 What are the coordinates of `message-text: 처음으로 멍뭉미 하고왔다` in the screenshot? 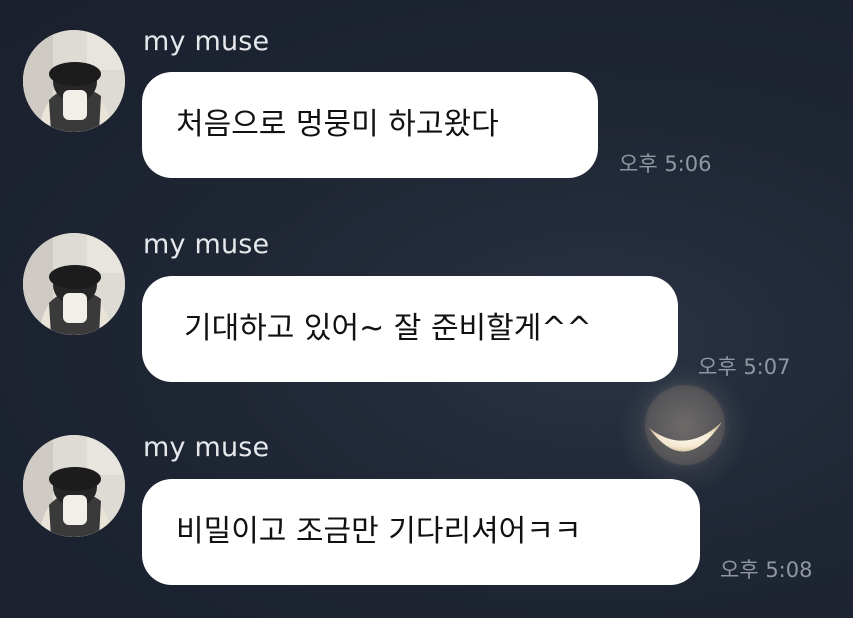 It's located at (337, 124).